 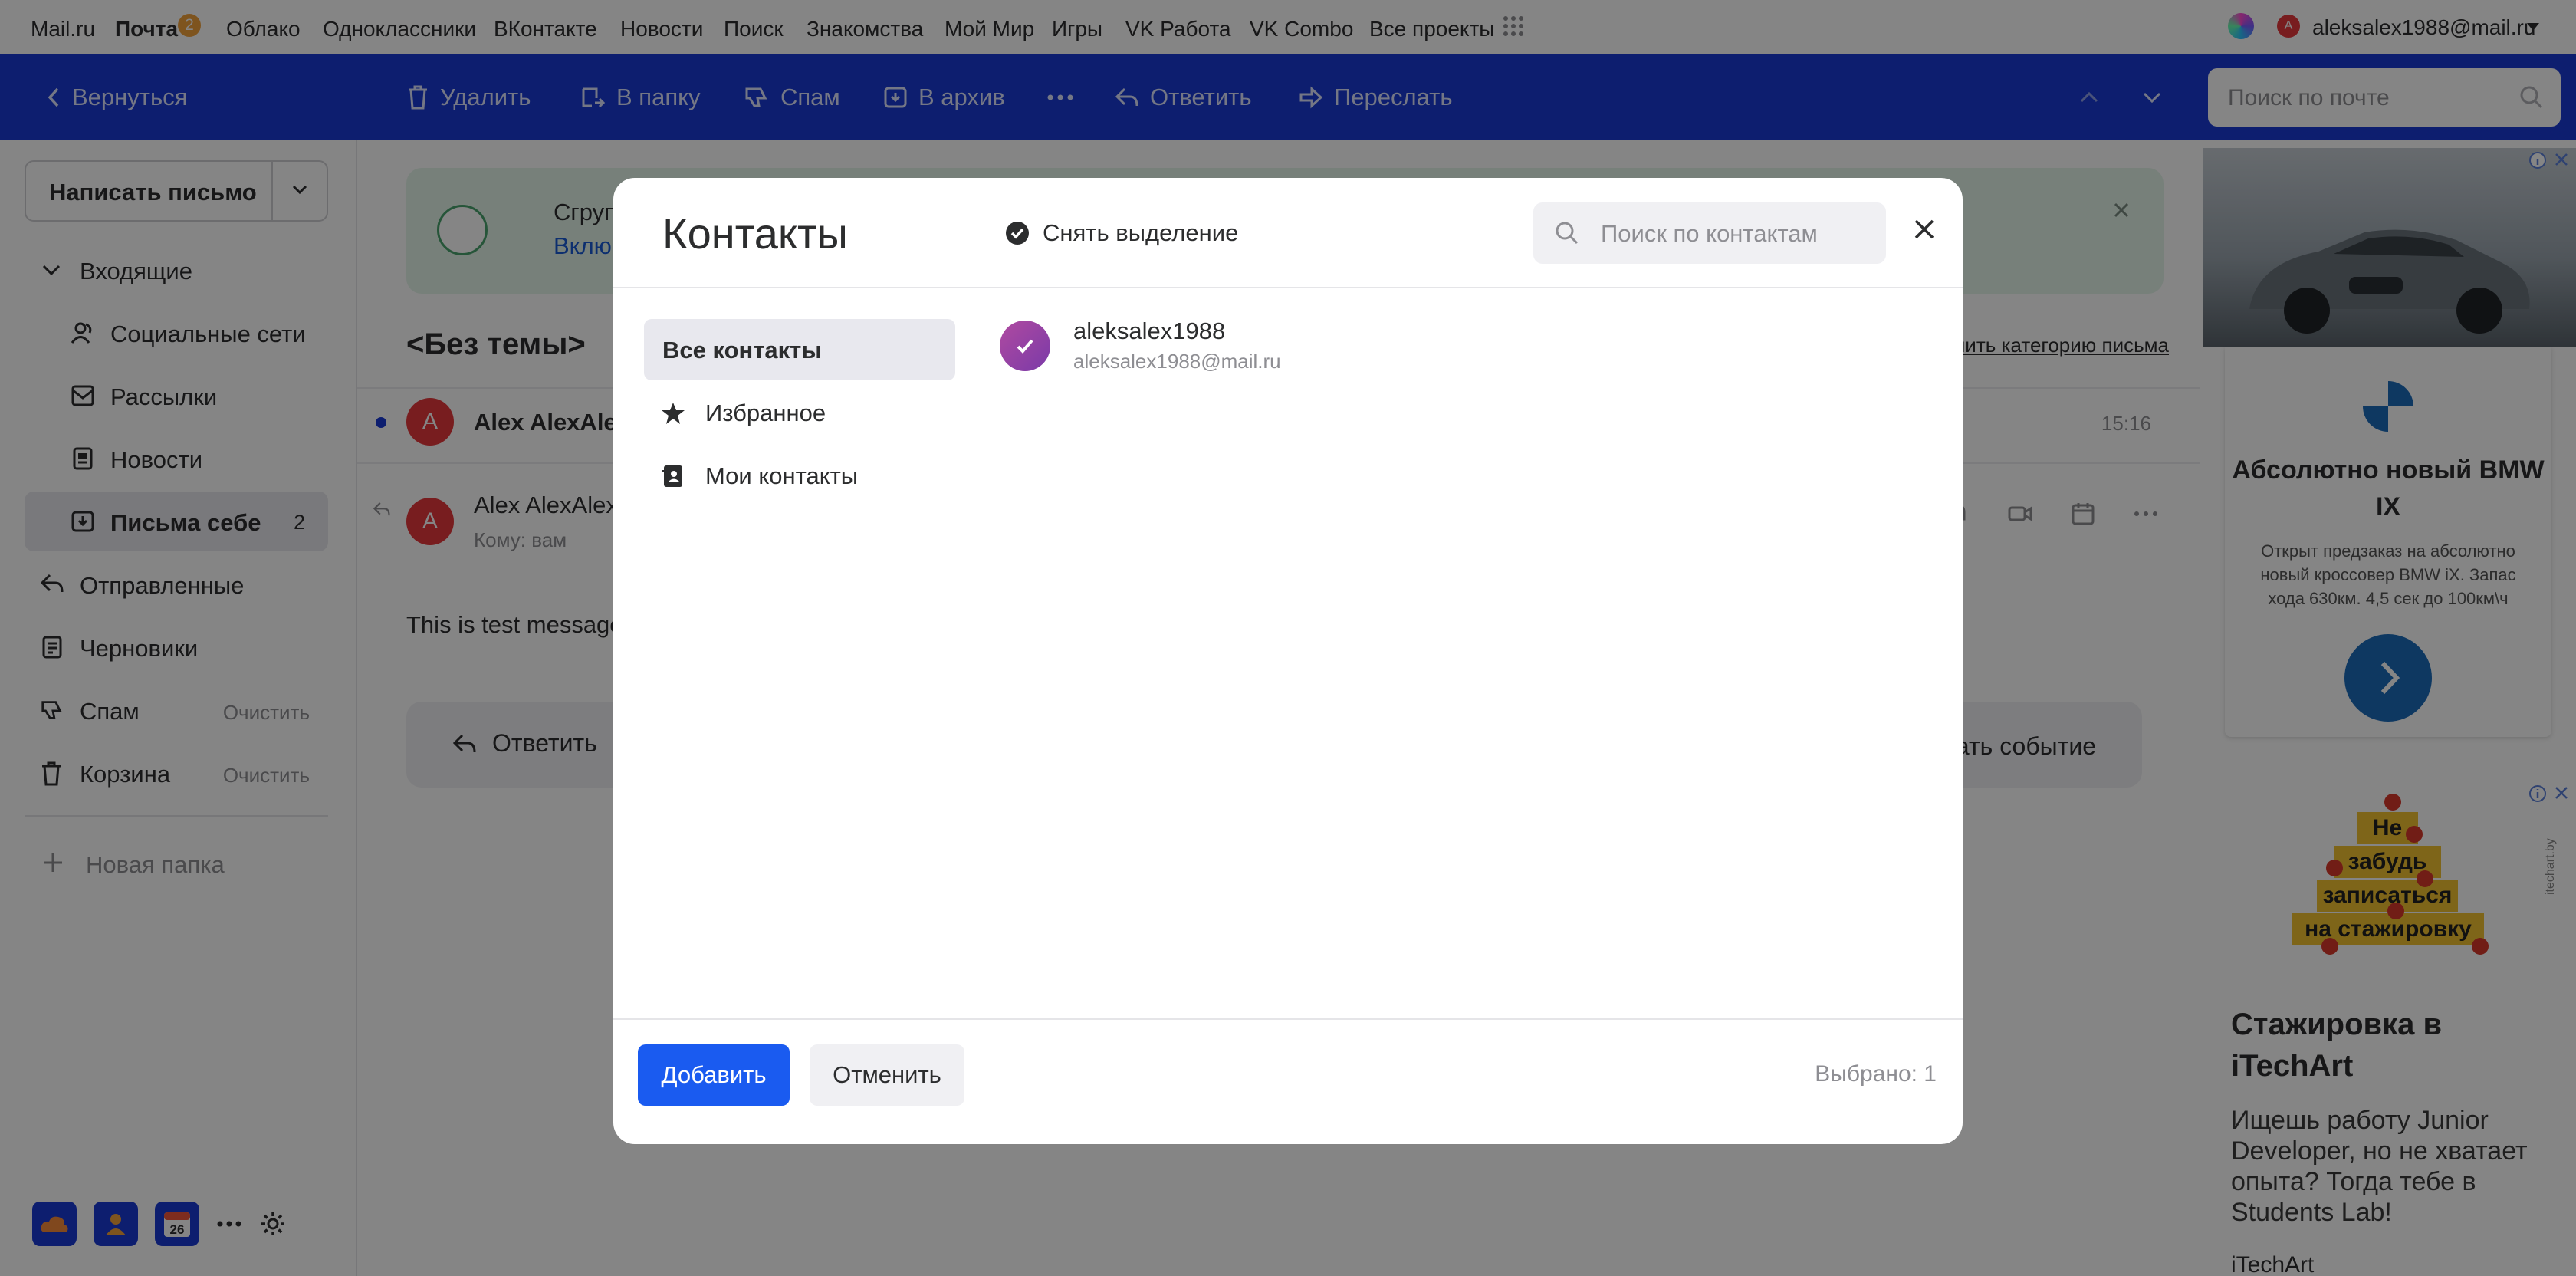 I want to click on cancel-button: Отменить, so click(x=887, y=1075).